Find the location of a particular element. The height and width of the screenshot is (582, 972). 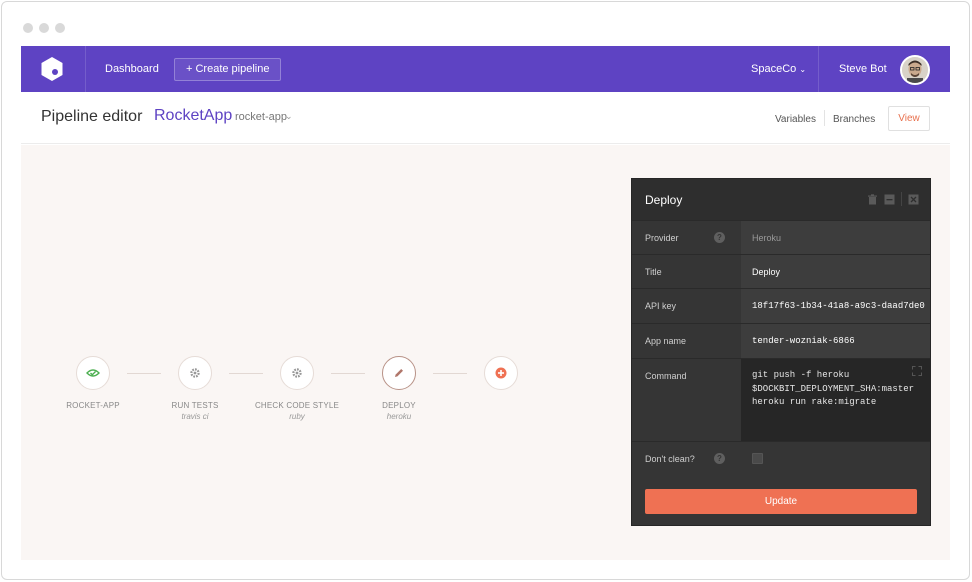

pipeline-node-label: DEPLOY is located at coordinates (399, 405).